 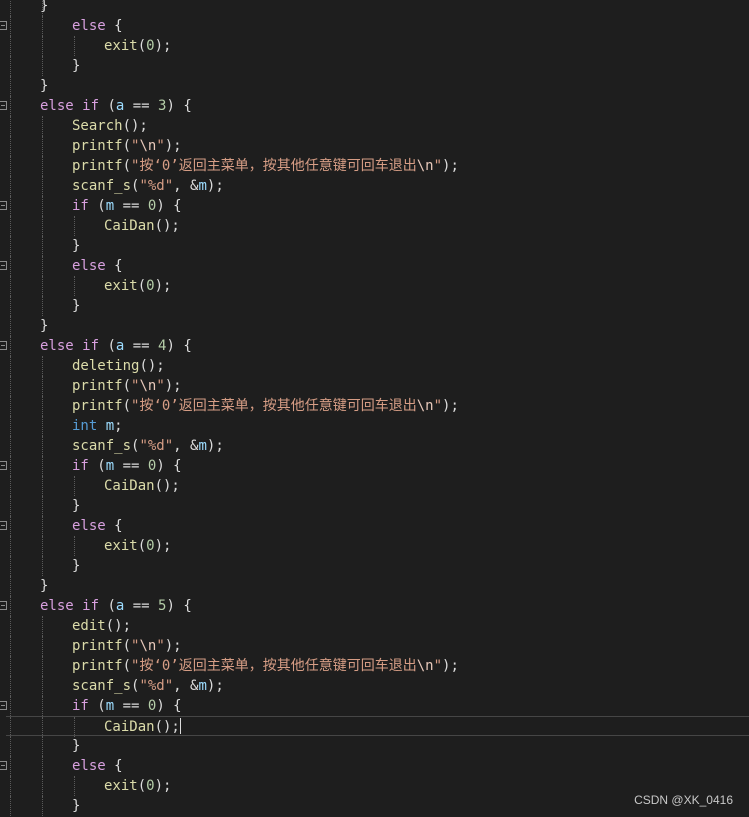 What do you see at coordinates (186, 186) in the screenshot?
I see `code-token: , &` at bounding box center [186, 186].